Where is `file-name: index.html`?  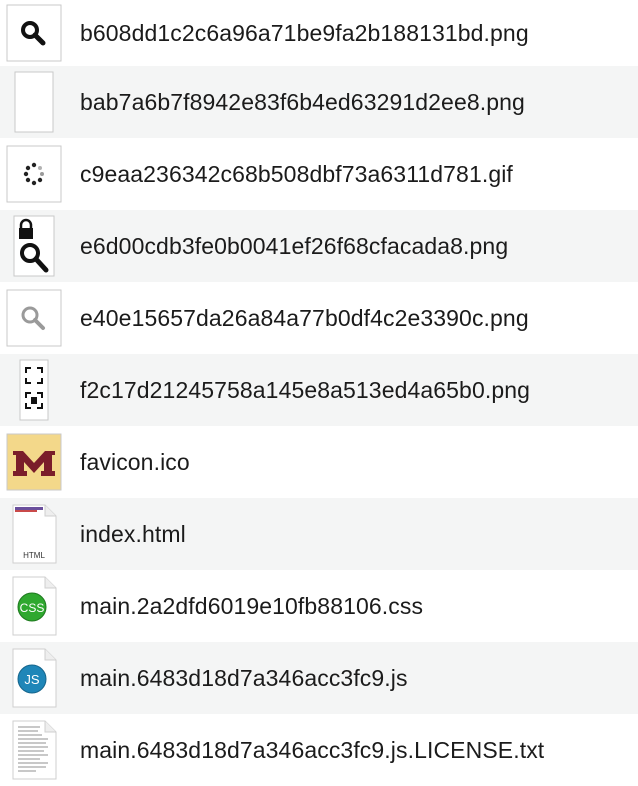
file-name: index.html is located at coordinates (133, 533).